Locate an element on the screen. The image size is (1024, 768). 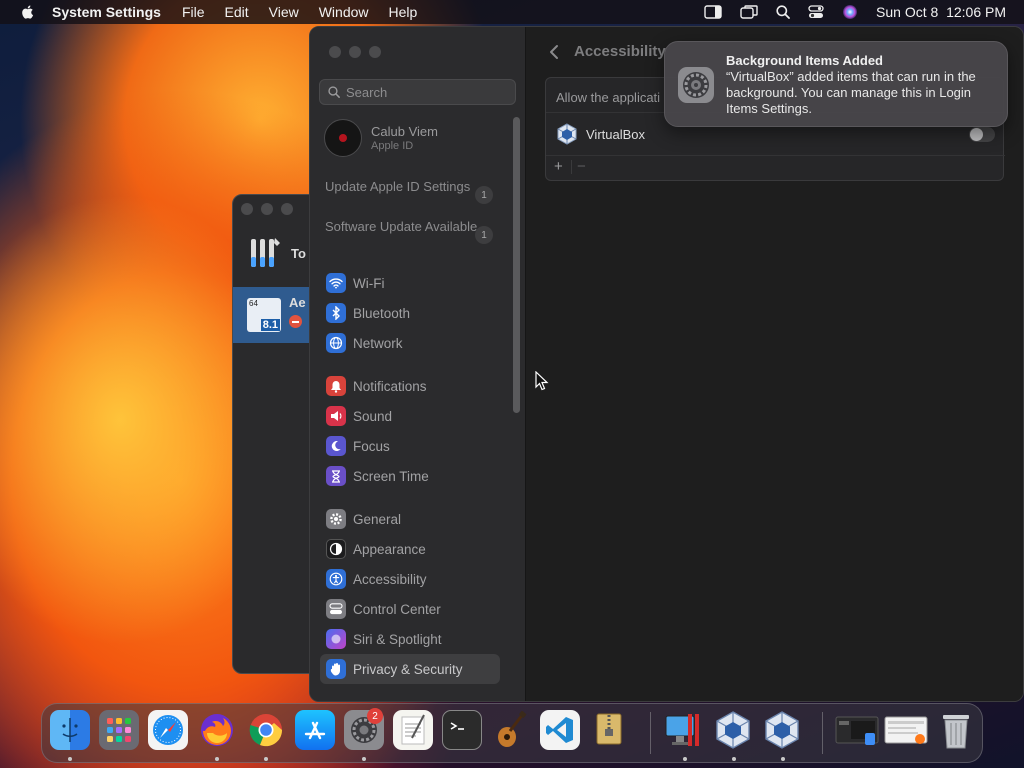
sidebar-scrollbar is located at coordinates (516, 265).